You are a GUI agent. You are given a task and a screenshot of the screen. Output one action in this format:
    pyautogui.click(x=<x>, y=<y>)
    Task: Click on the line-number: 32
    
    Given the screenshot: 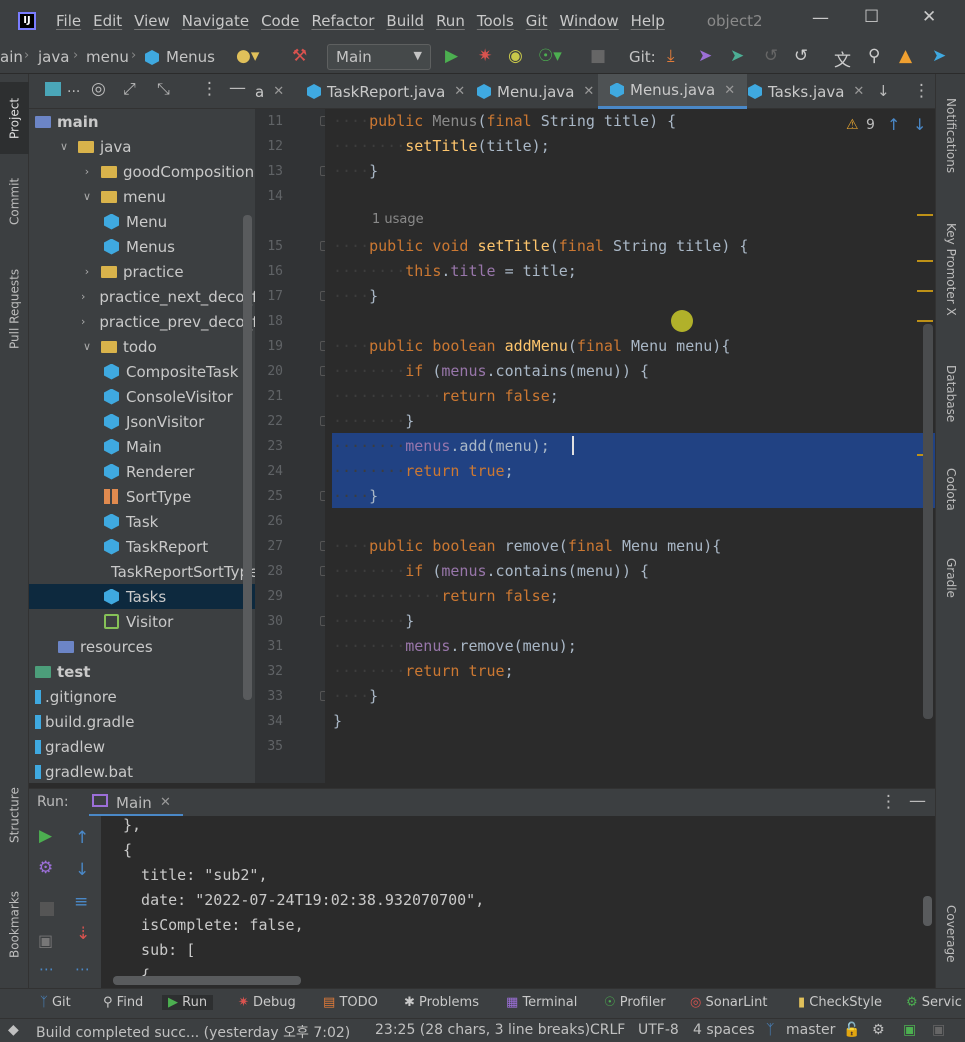 What is the action you would take?
    pyautogui.click(x=269, y=671)
    